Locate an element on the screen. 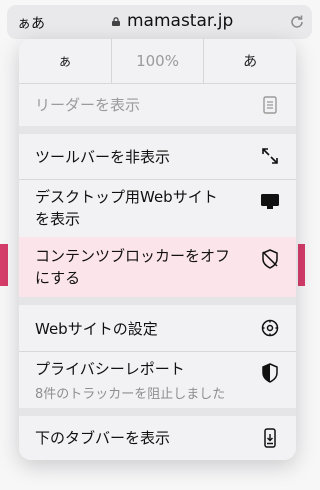  show-bottom-tabbar-item: 下のタブバーを表示 is located at coordinates (157, 438).